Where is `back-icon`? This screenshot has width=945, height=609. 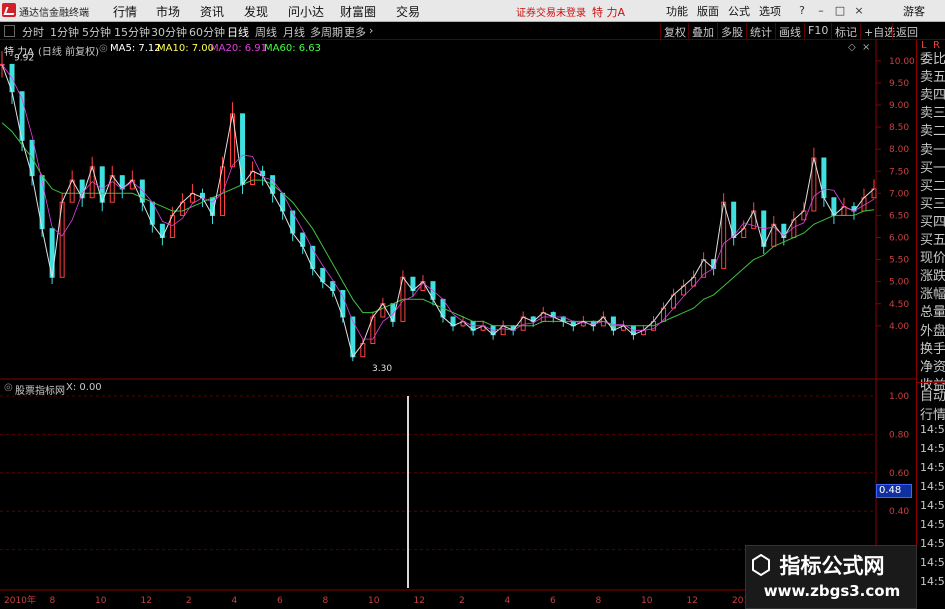
back-icon is located at coordinates (9, 31).